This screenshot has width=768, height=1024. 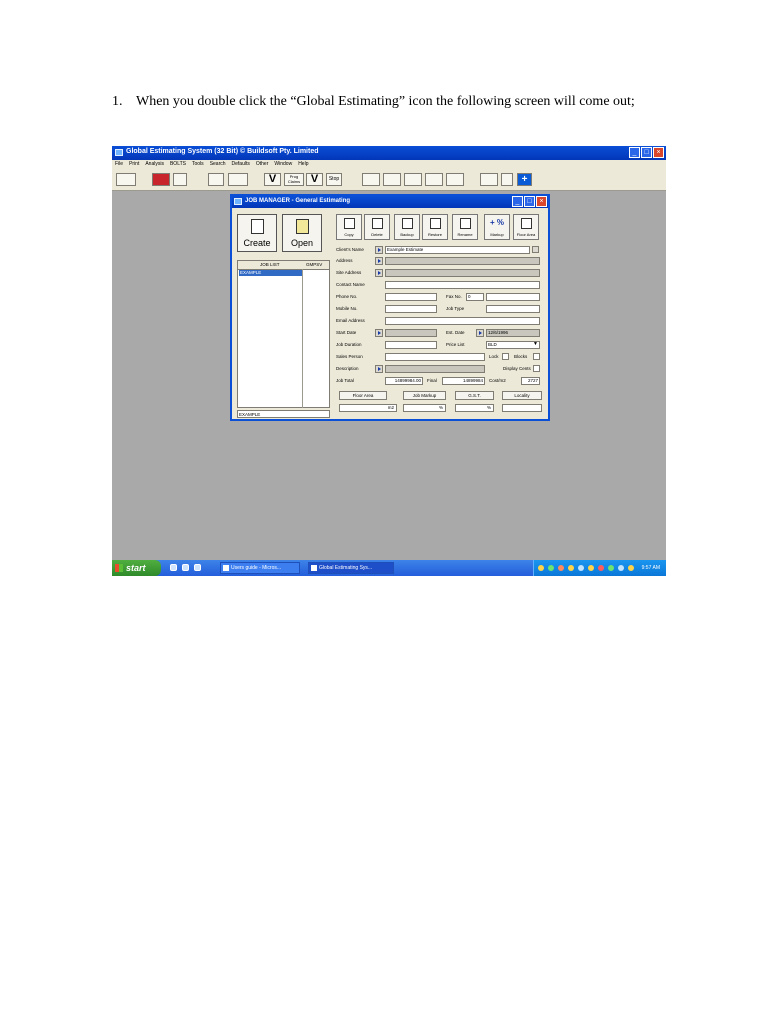 I want to click on prog-claims-button: Prog Claims, so click(x=294, y=179).